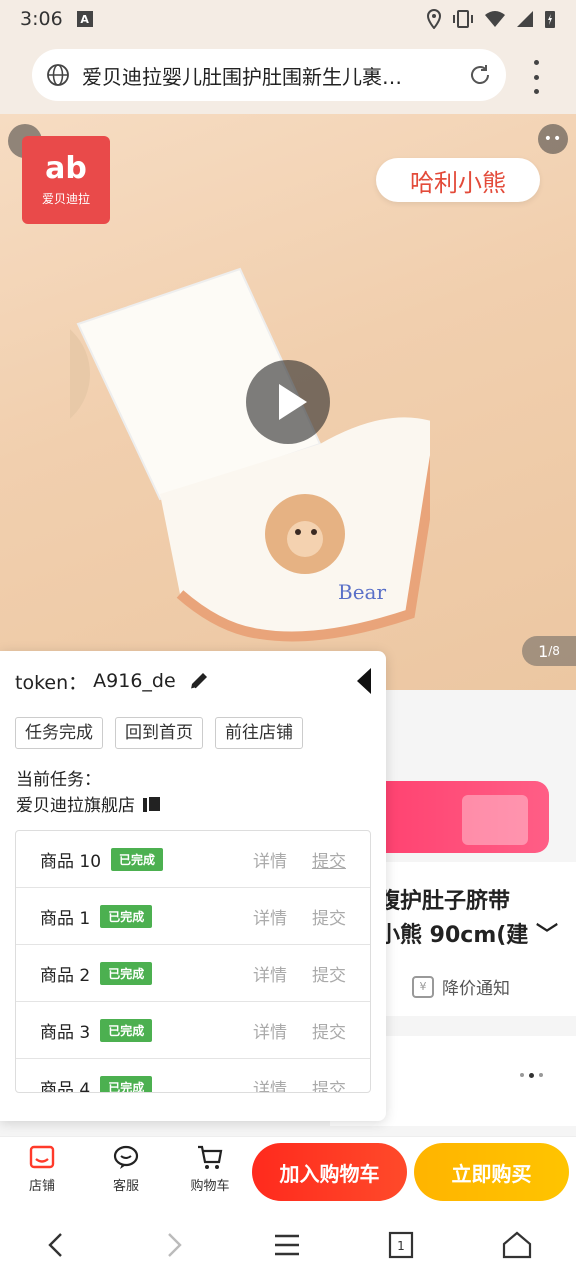  What do you see at coordinates (65, 975) in the screenshot?
I see `task-item-name: 商品 2` at bounding box center [65, 975].